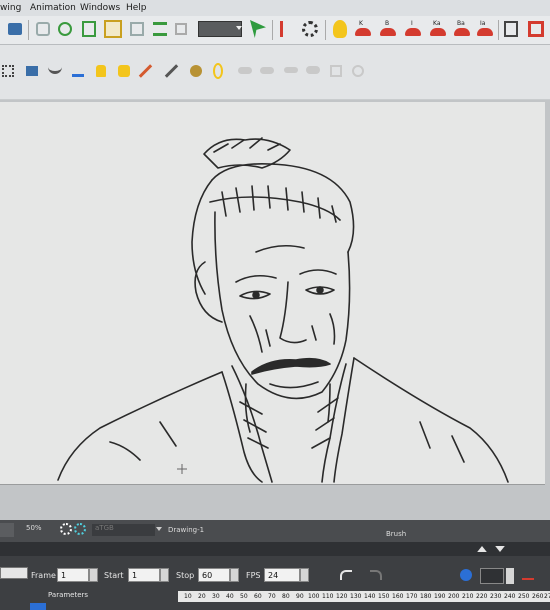  What do you see at coordinates (78, 71) in the screenshot?
I see `import-icon` at bounding box center [78, 71].